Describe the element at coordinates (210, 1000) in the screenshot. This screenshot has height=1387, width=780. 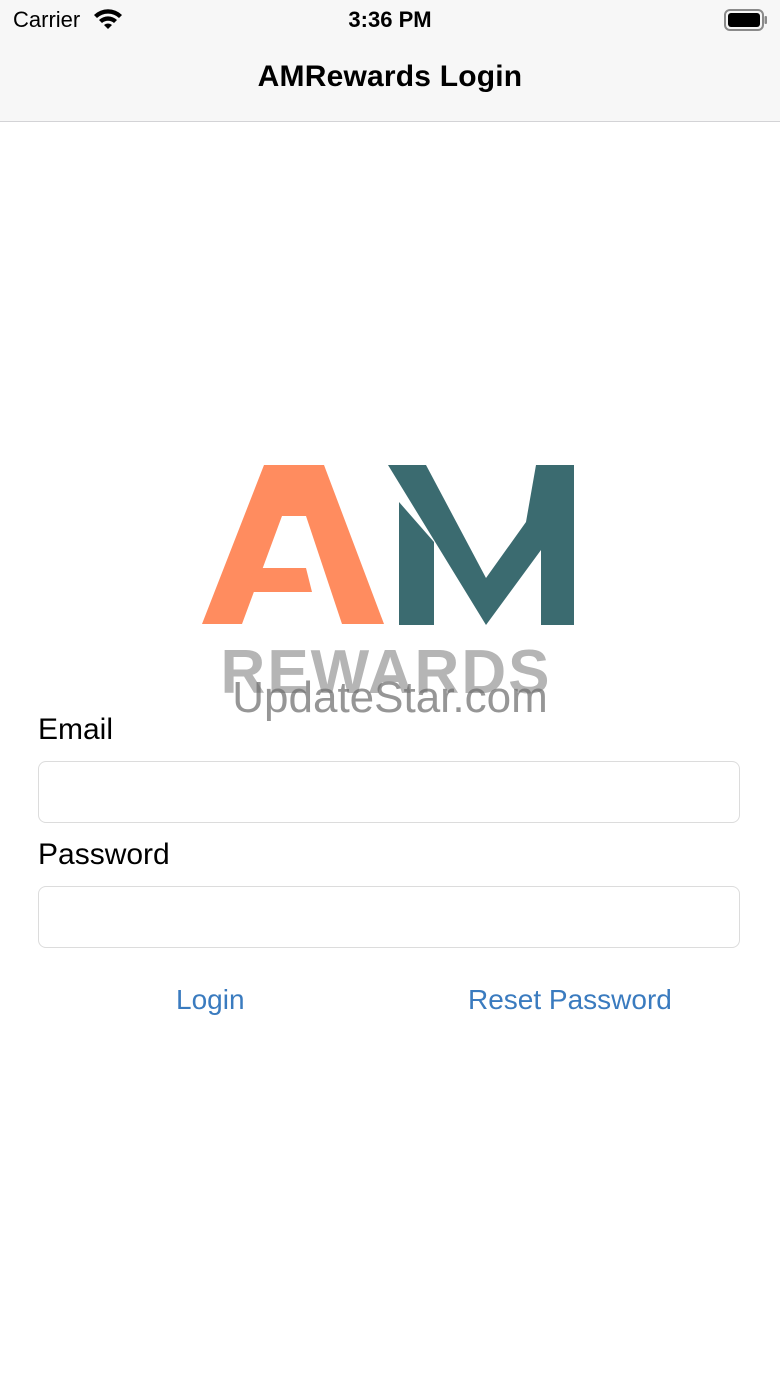
I see `login-button: Login` at that location.